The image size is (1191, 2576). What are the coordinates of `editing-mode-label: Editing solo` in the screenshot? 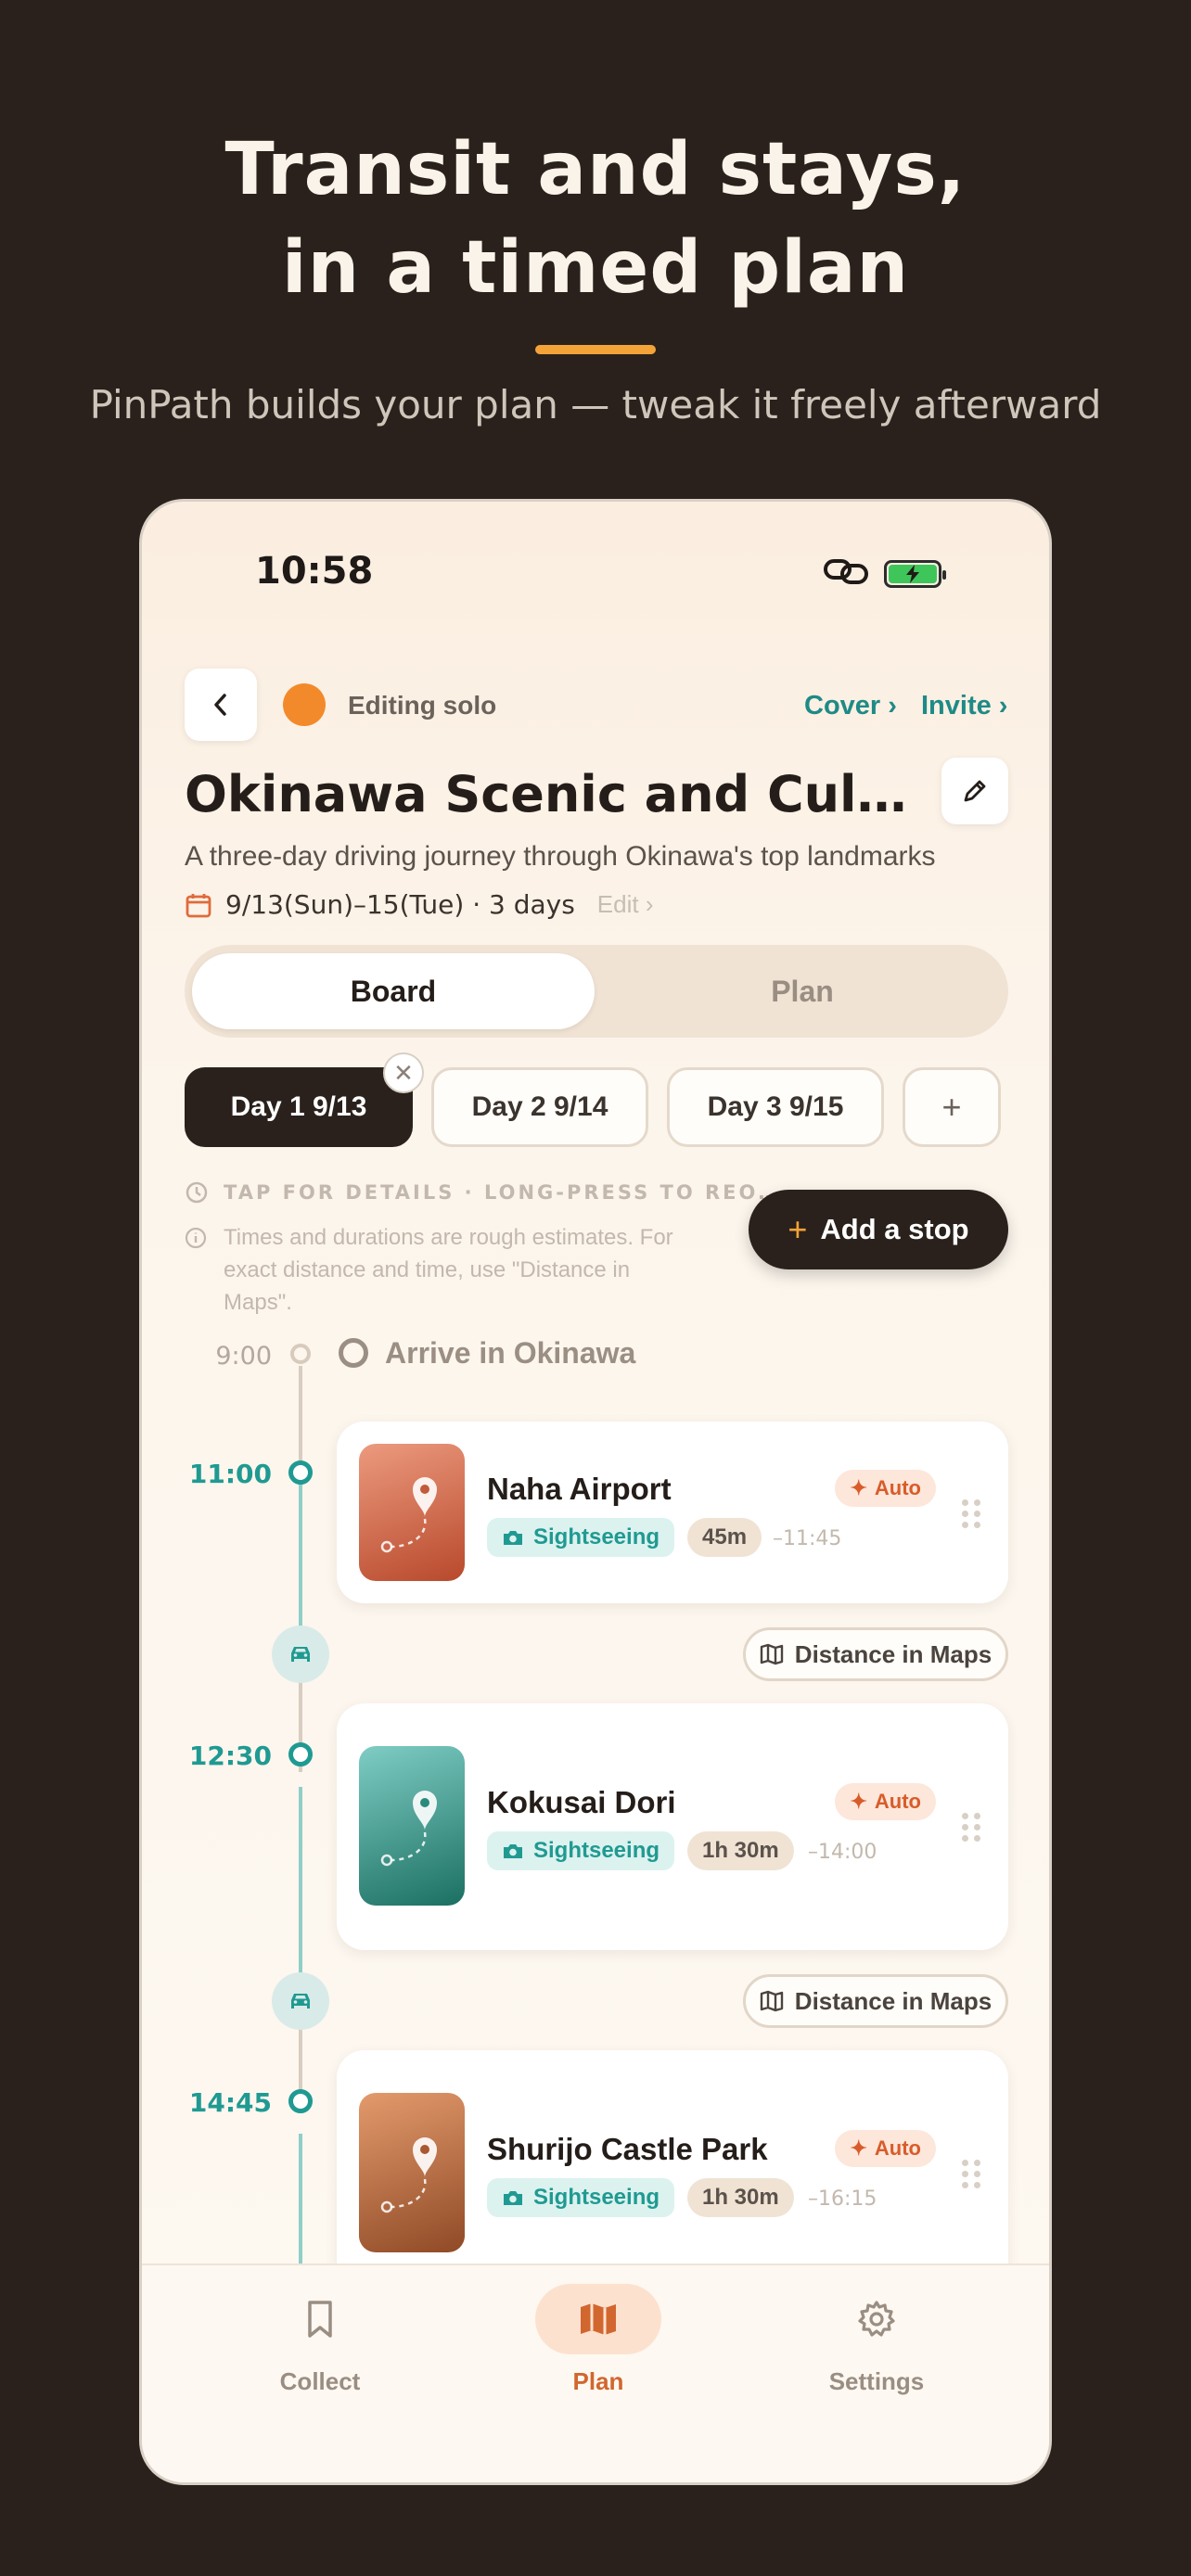 It's located at (423, 705).